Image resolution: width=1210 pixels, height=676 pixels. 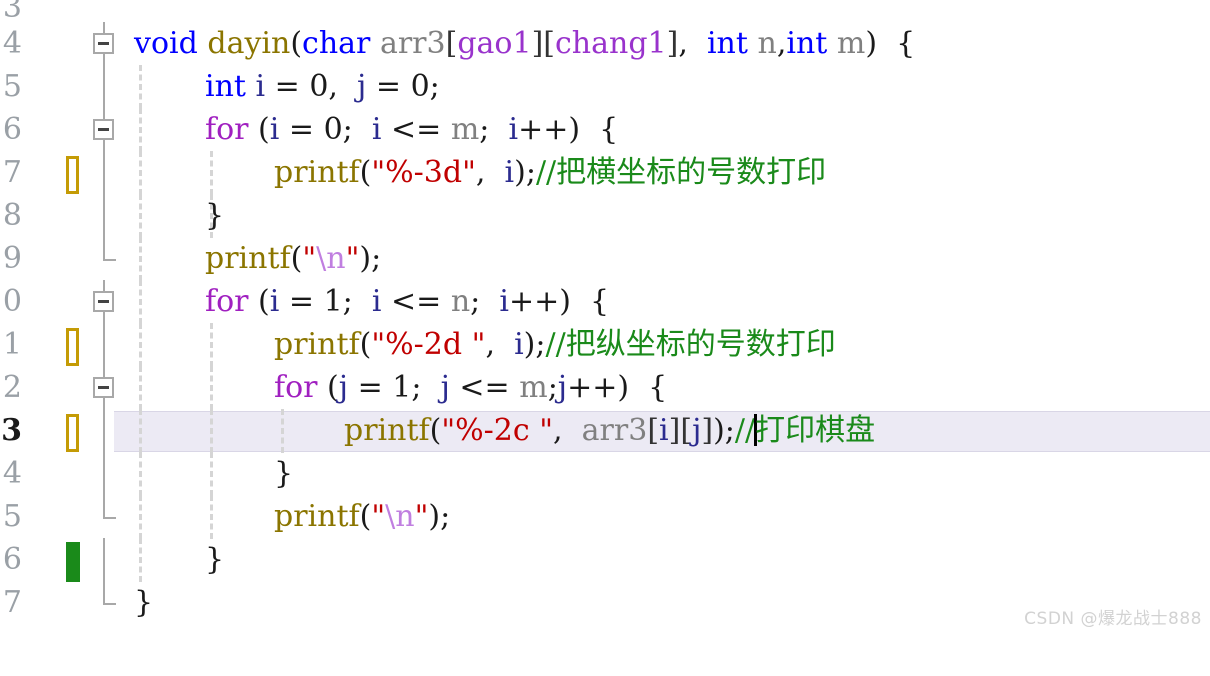 I want to click on token-comment: 打印棋盘, so click(x=815, y=430).